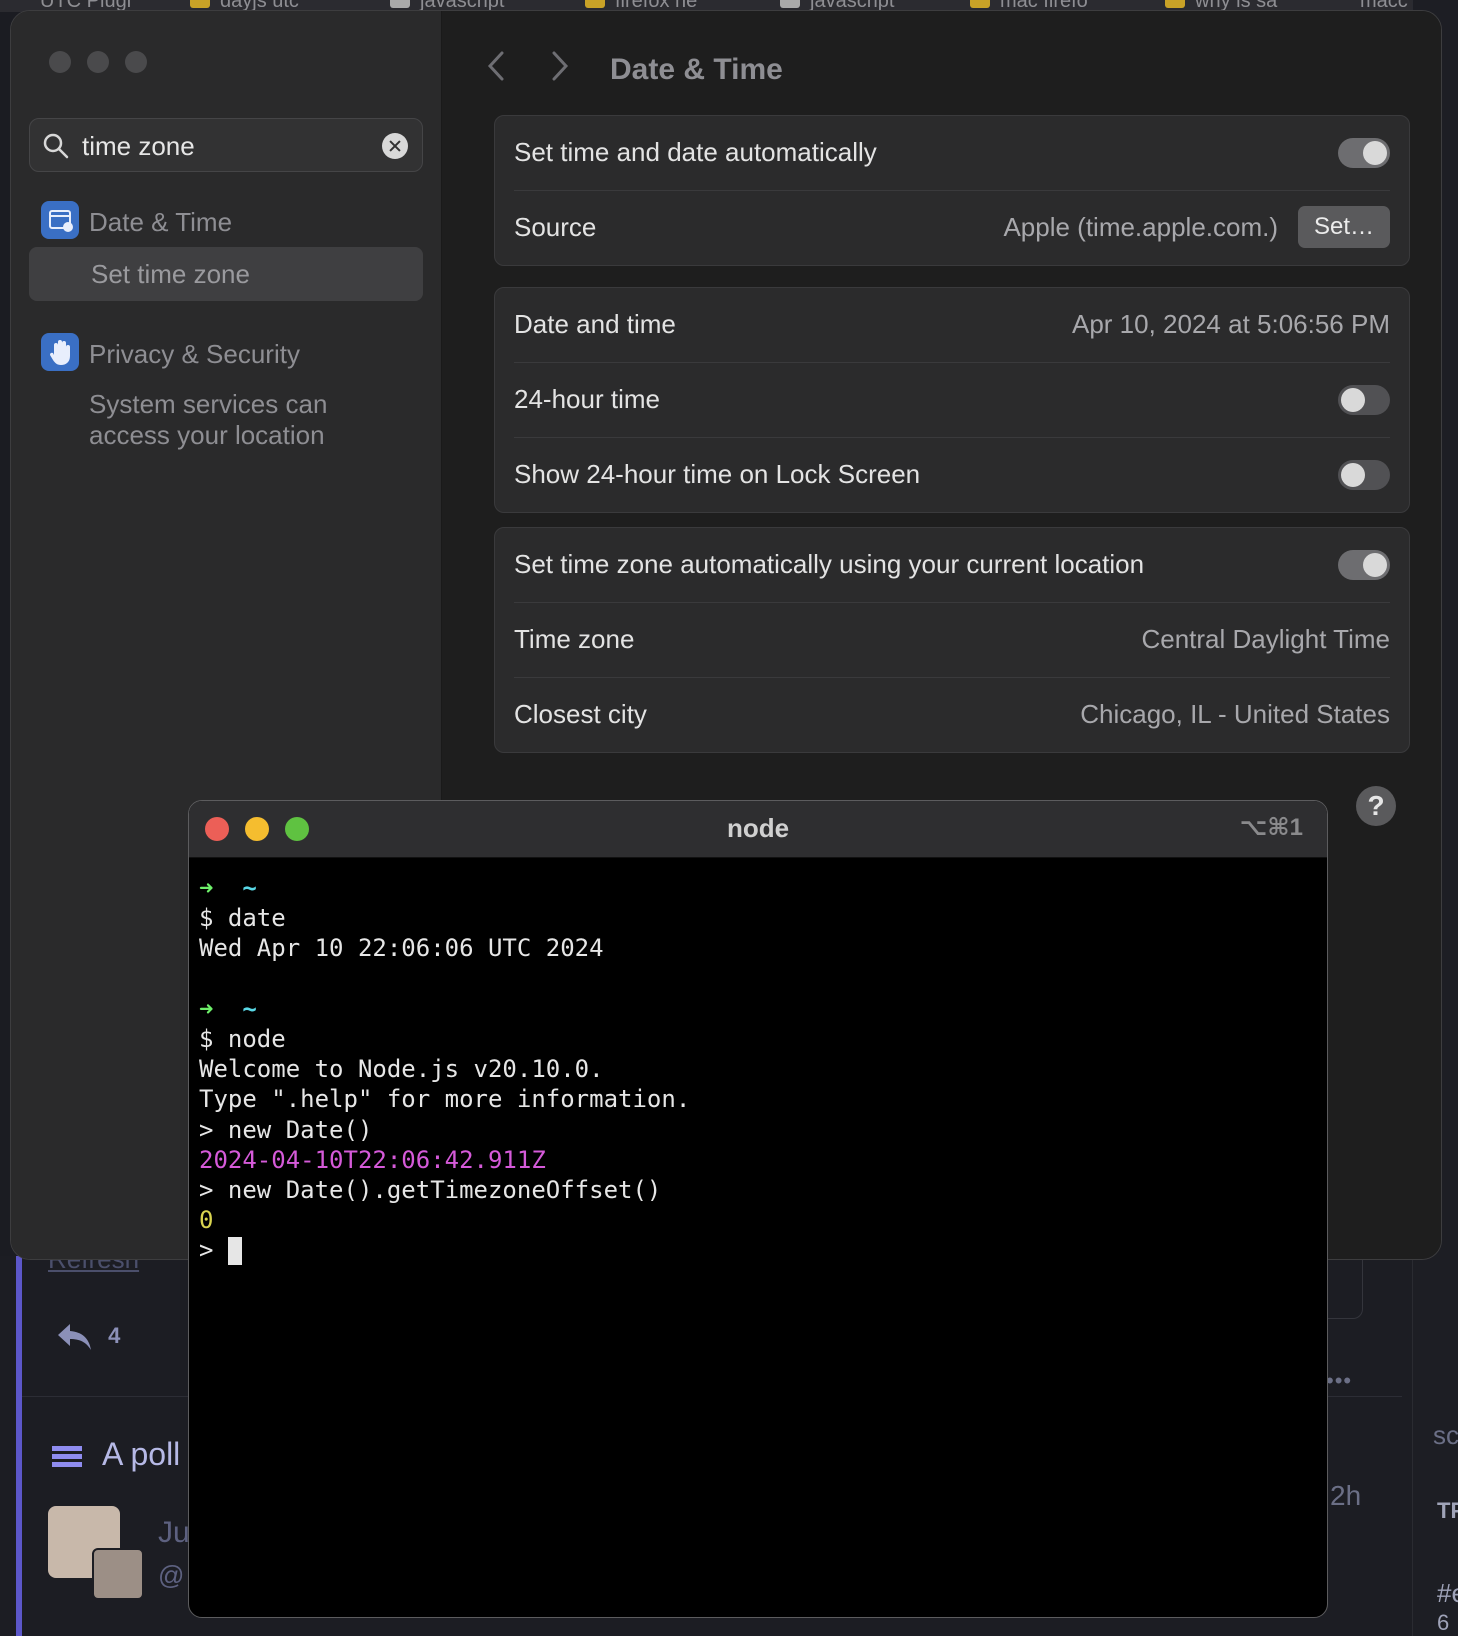 This screenshot has width=1458, height=1636. I want to click on date-time-value: Apr 10, 2024 at 5:06:56 PM, so click(1231, 324).